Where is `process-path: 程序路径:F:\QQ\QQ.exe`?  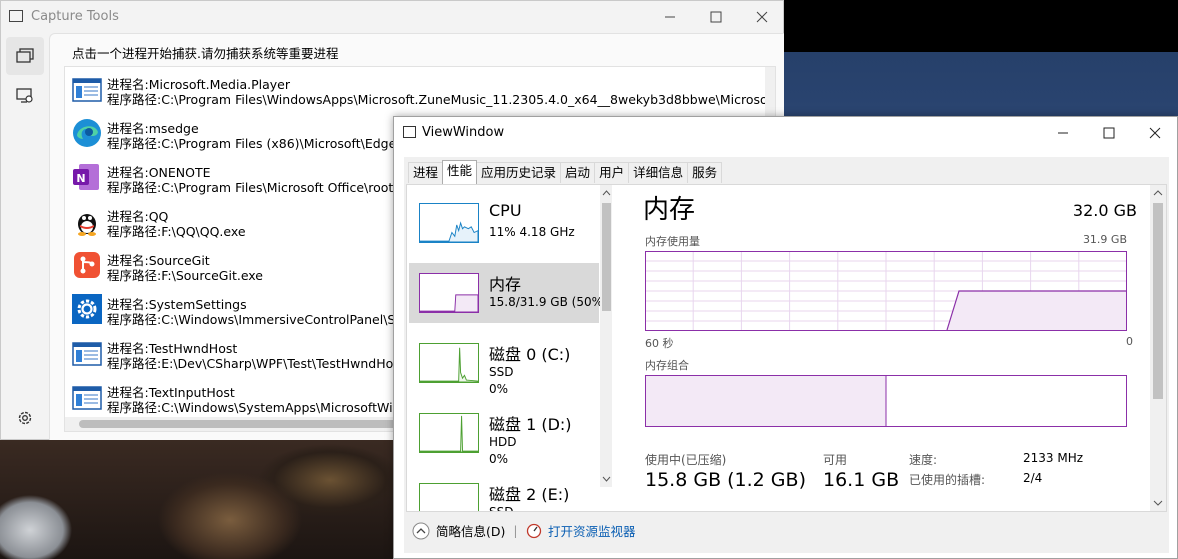
process-path: 程序路径:F:\QQ\QQ.exe is located at coordinates (176, 231).